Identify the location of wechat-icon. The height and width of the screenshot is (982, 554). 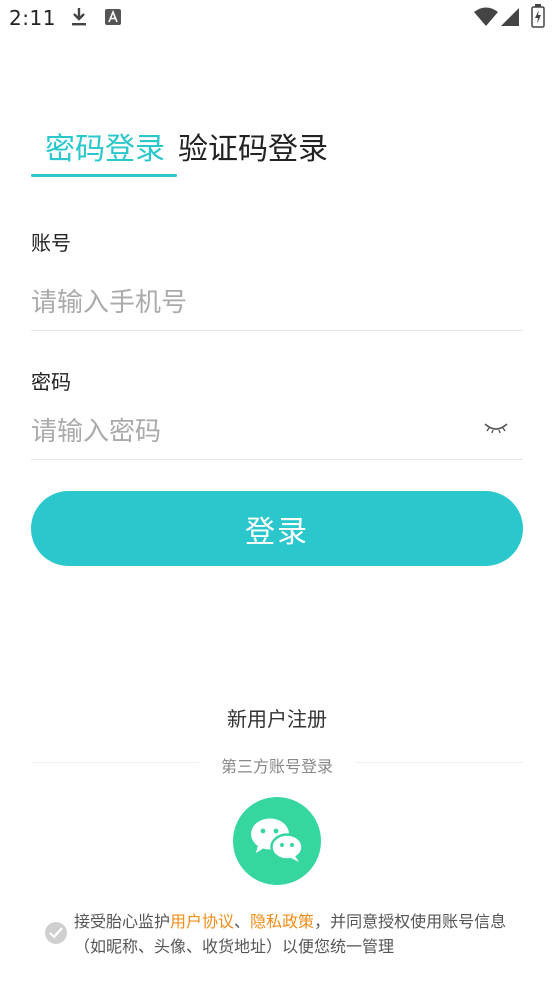
(277, 840).